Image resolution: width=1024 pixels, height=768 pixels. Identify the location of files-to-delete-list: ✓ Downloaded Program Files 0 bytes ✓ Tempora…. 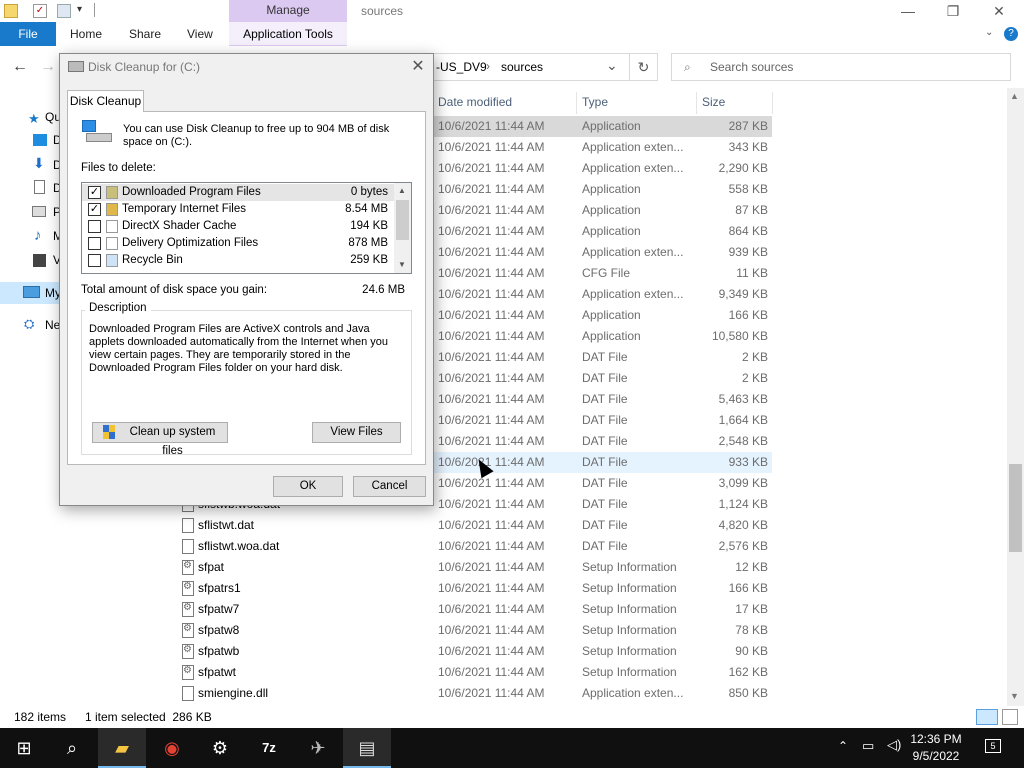
(246, 228).